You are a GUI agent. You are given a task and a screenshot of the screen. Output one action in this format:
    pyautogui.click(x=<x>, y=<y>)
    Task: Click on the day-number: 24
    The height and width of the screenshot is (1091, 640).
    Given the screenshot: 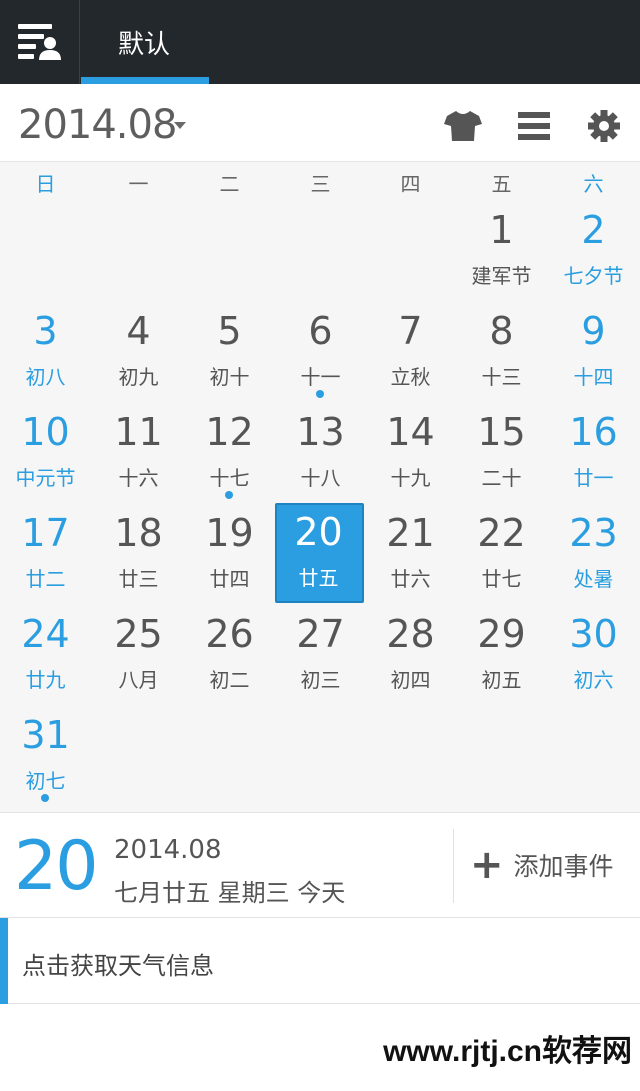 What is the action you would take?
    pyautogui.click(x=45, y=634)
    